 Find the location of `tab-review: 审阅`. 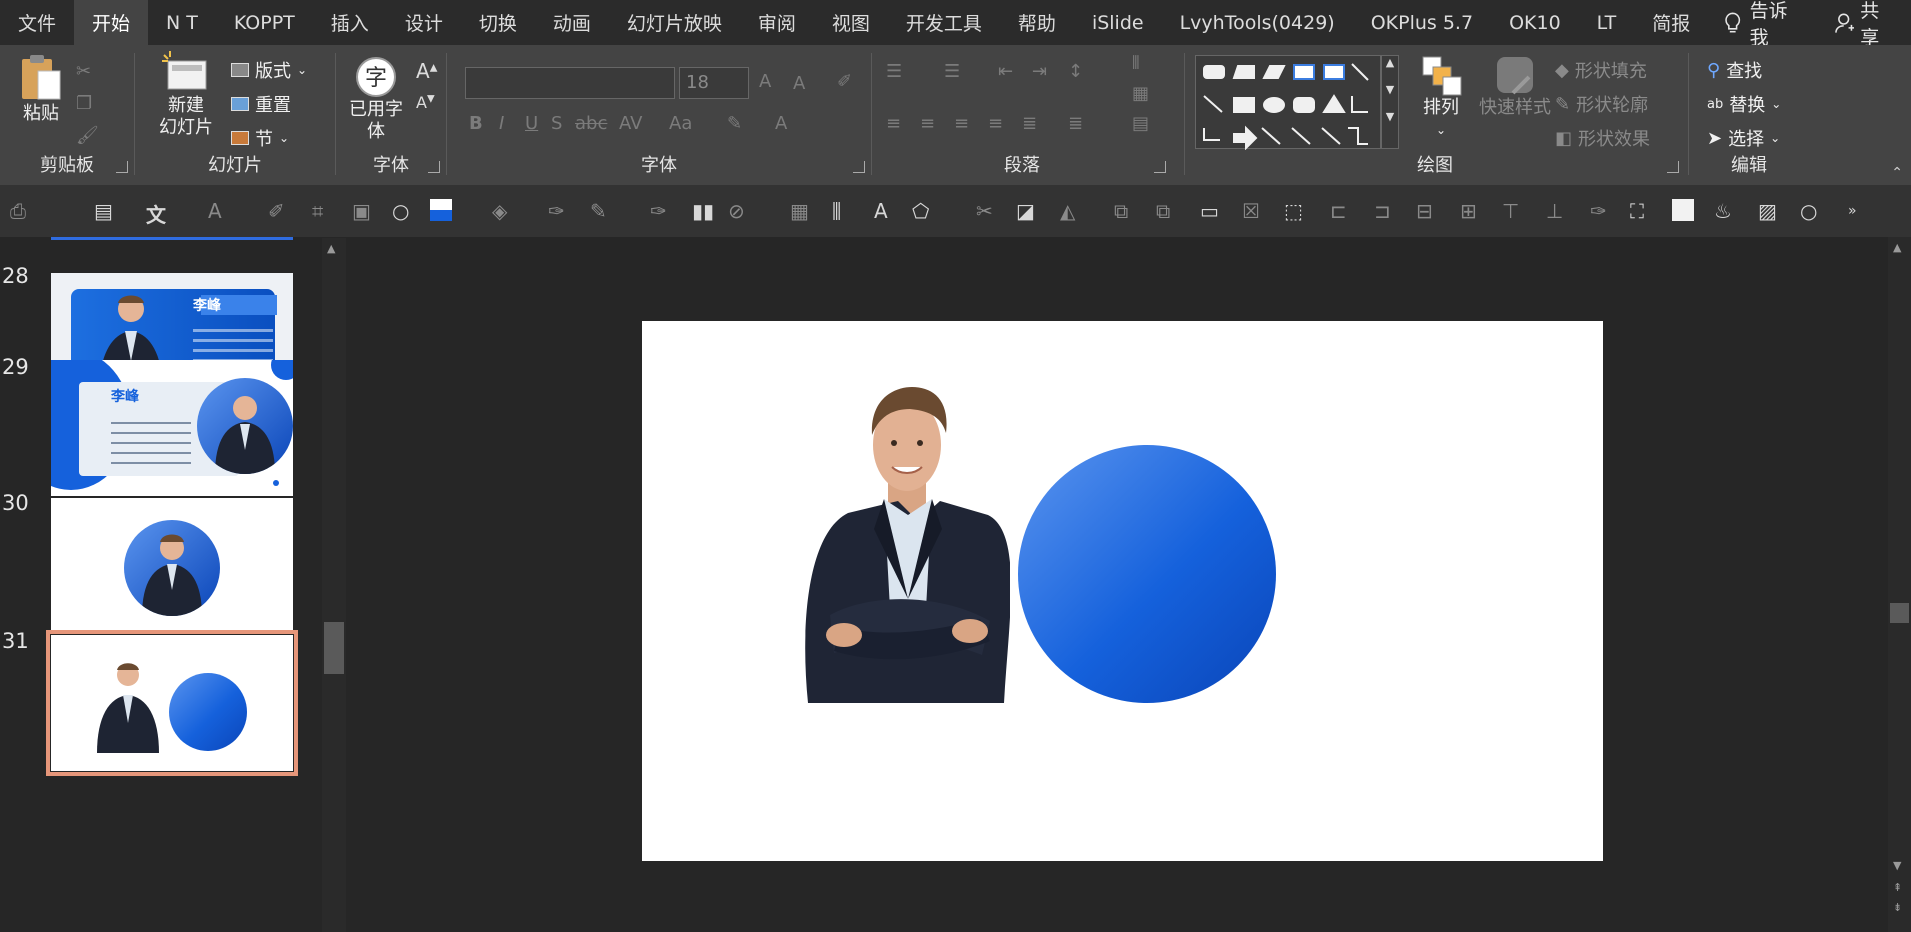

tab-review: 审阅 is located at coordinates (777, 22).